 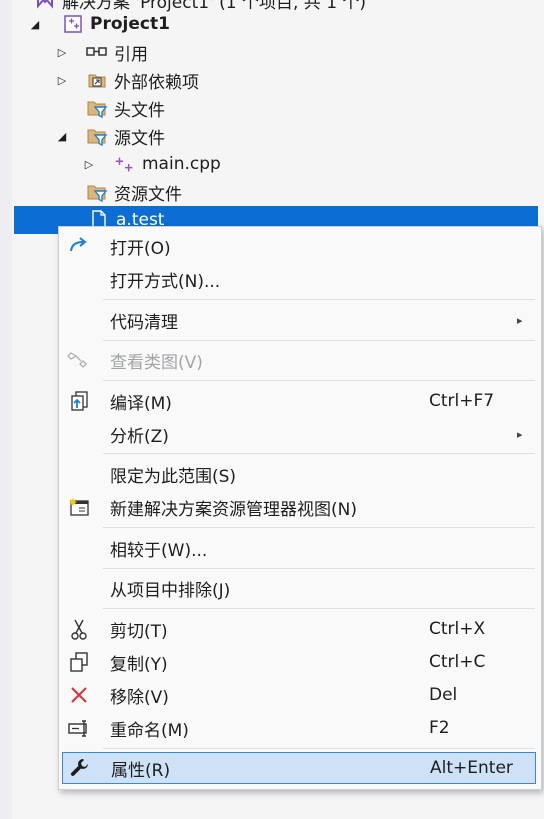 I want to click on external-deps-icon, so click(x=97, y=80).